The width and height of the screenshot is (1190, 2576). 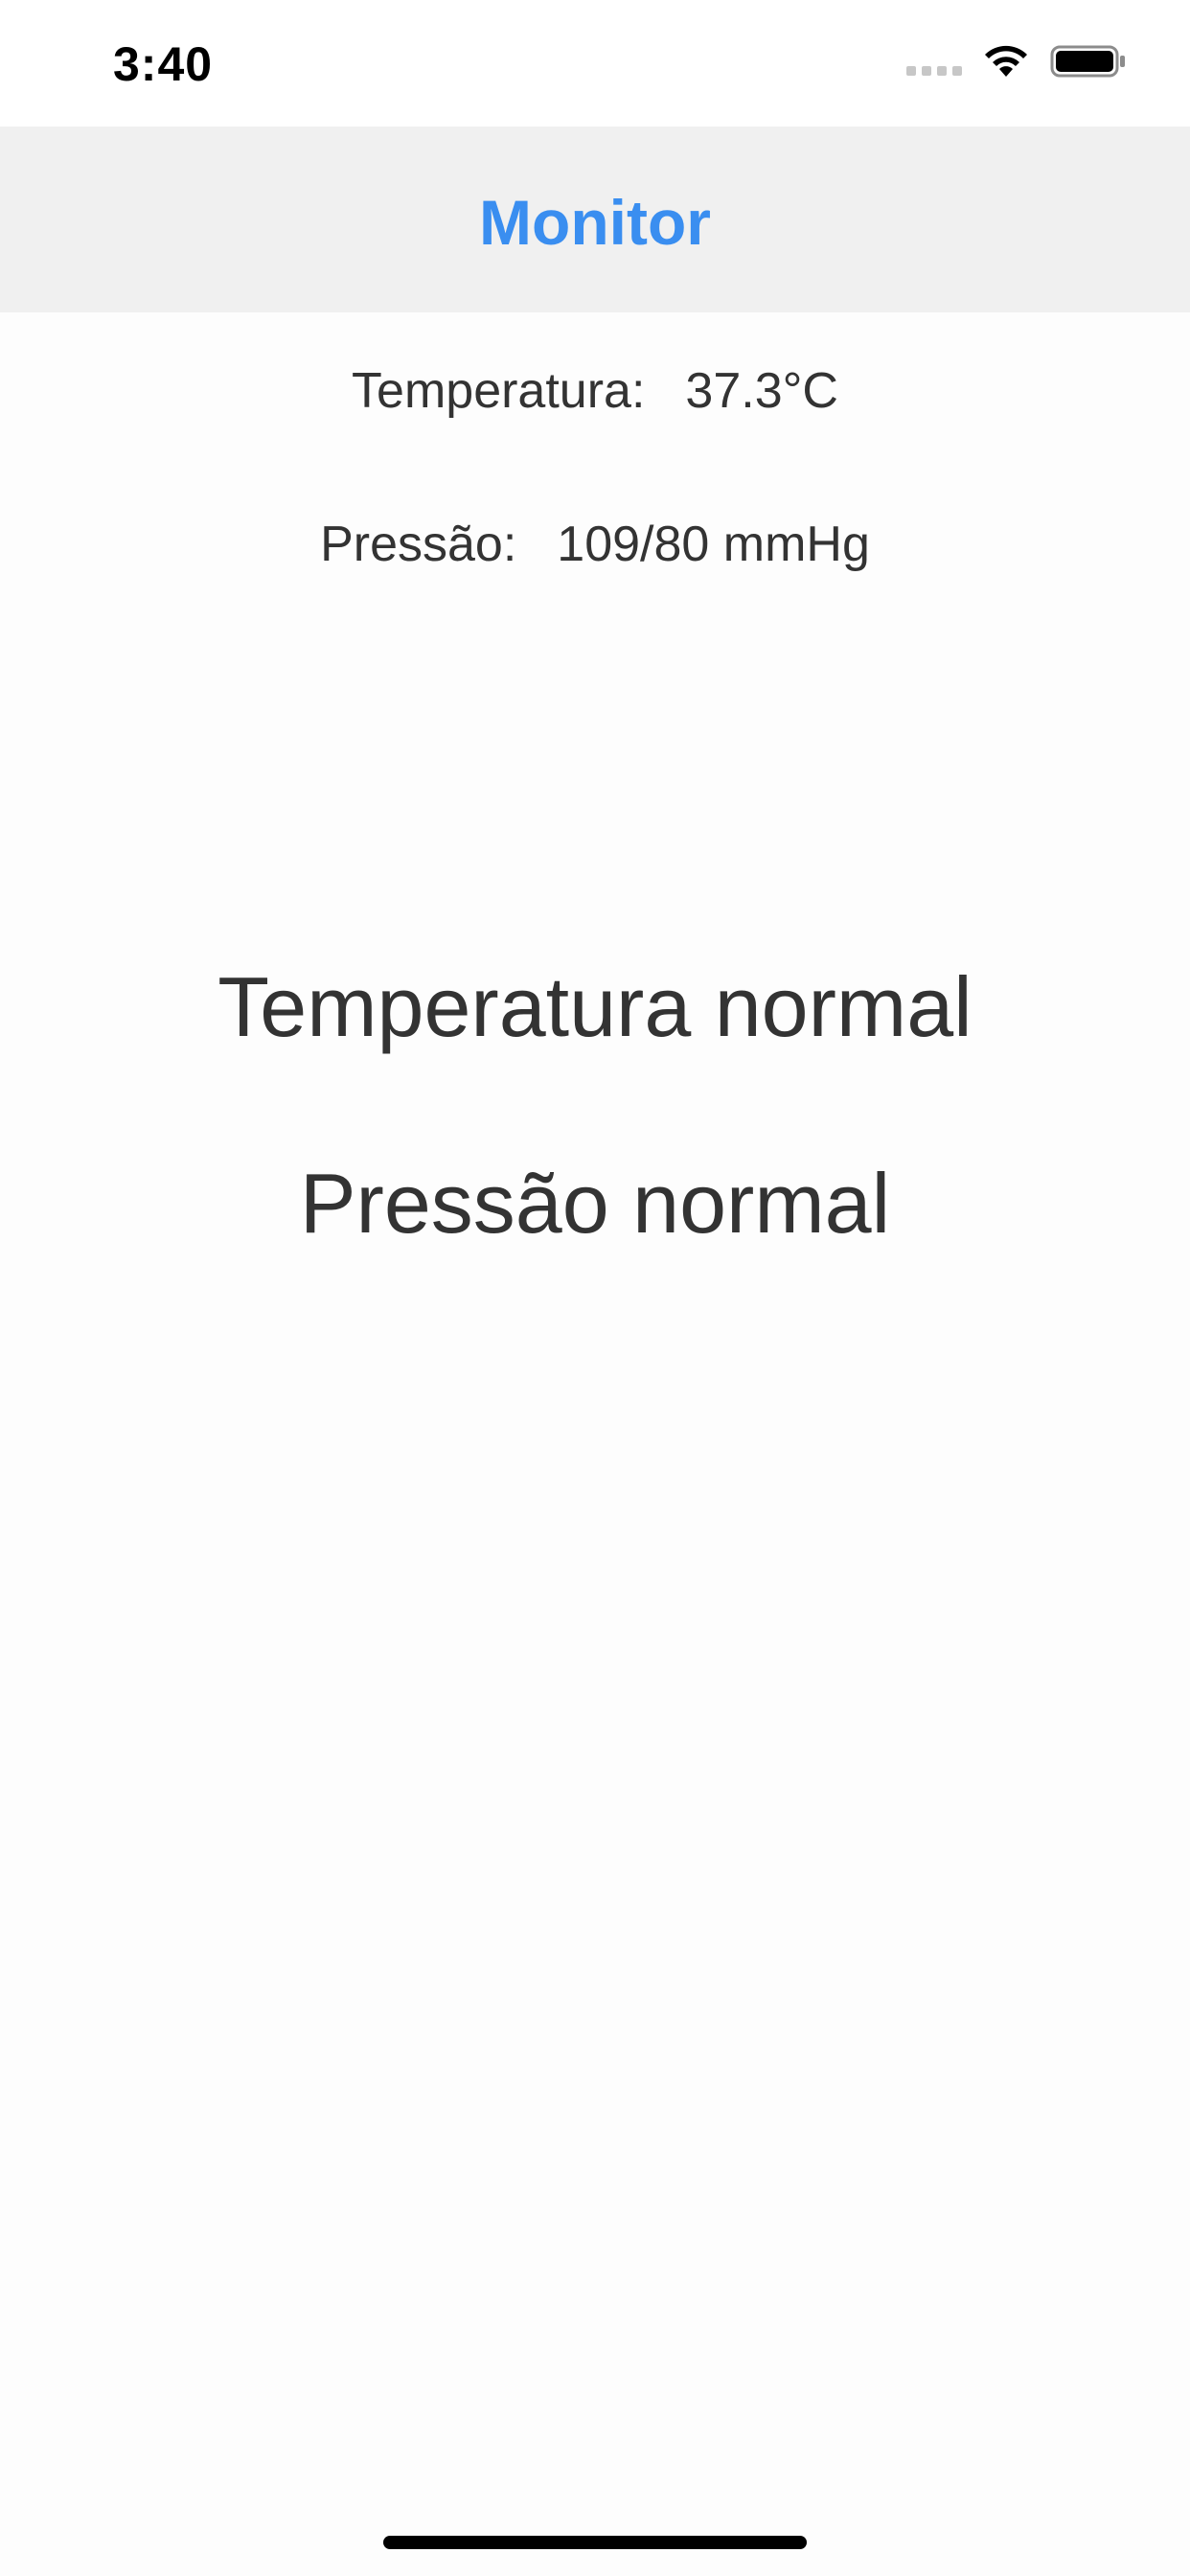 I want to click on status-icons, so click(x=1016, y=62).